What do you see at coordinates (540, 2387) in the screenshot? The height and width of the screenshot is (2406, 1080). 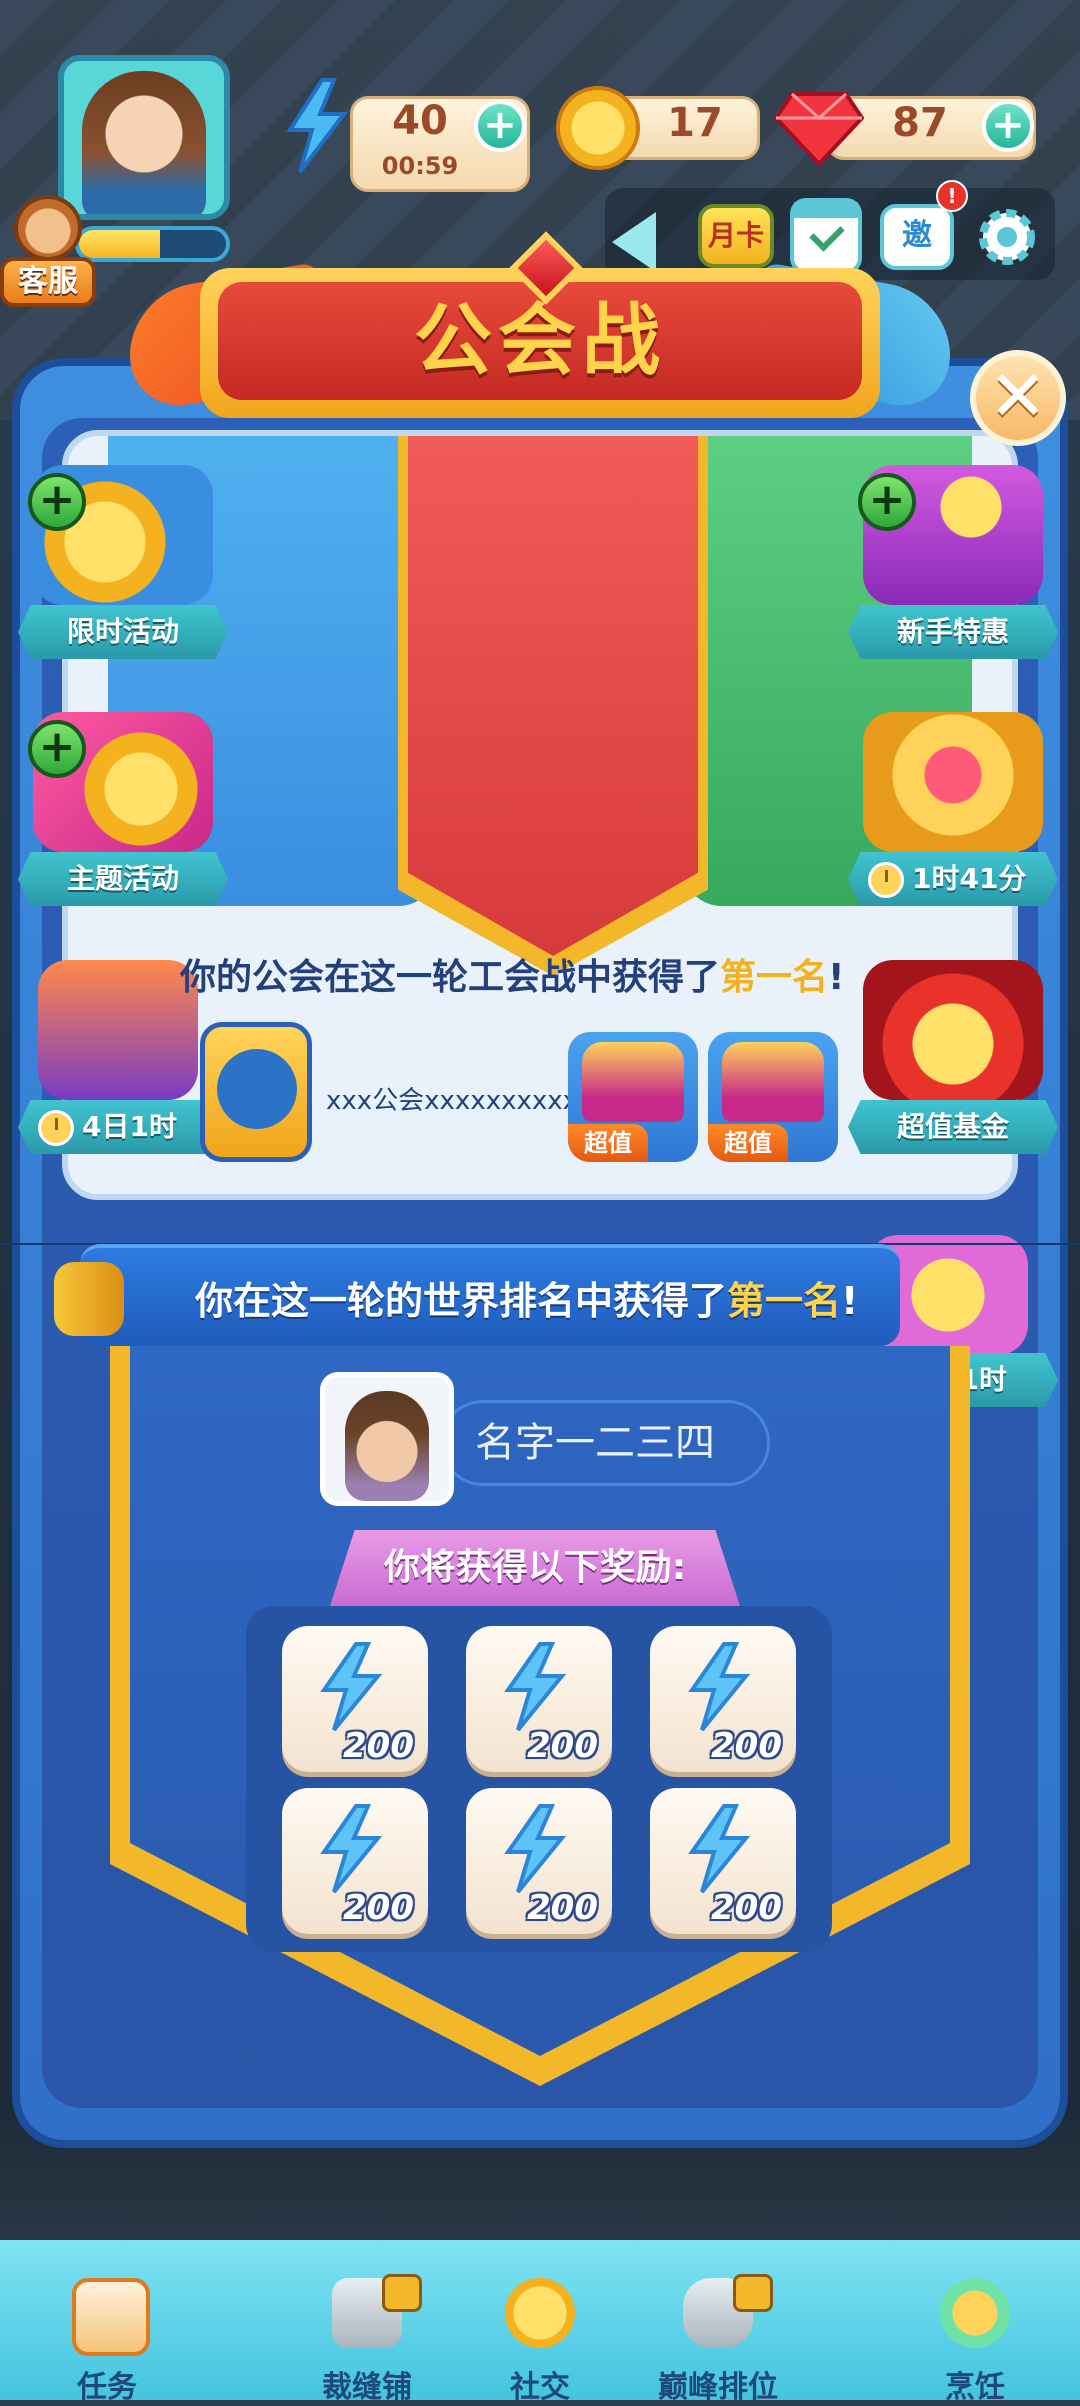 I see `nav-label: 社交` at bounding box center [540, 2387].